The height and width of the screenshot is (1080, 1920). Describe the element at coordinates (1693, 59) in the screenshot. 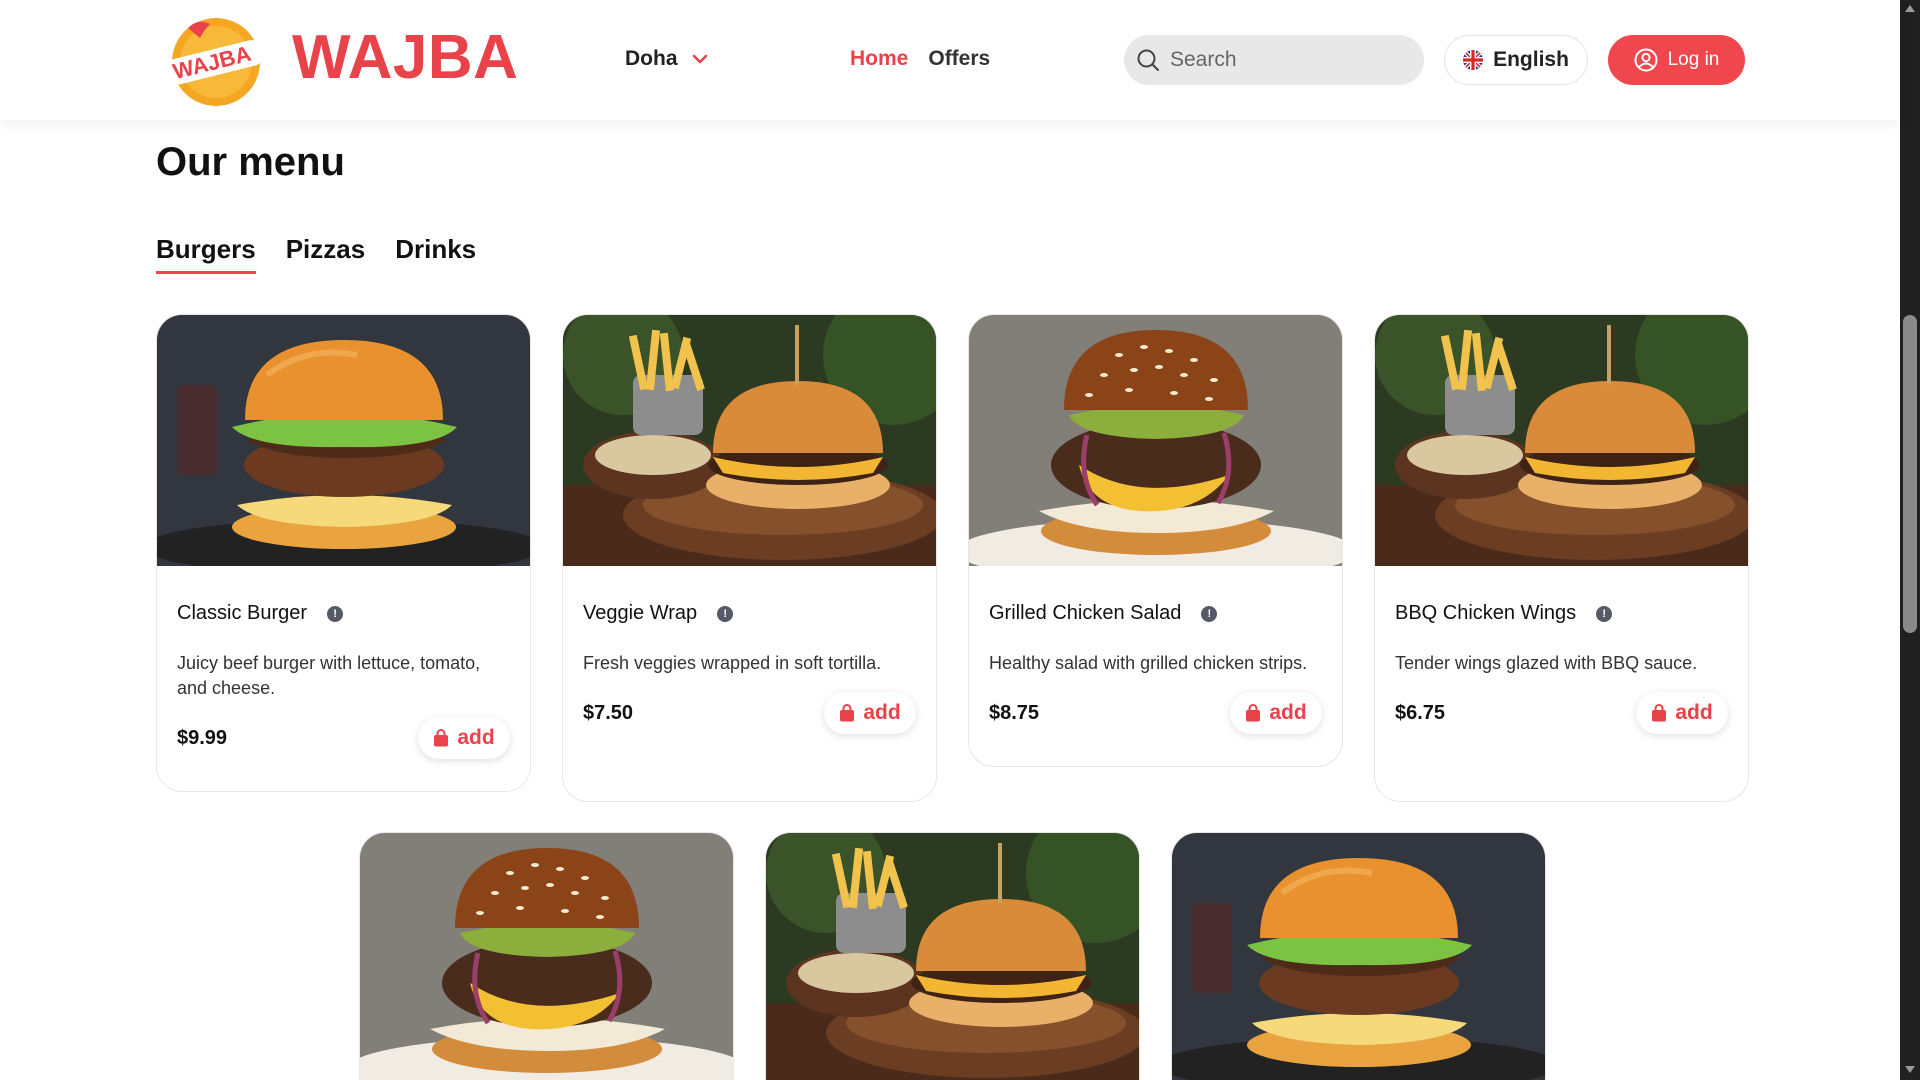

I see `login-label: Log in` at that location.